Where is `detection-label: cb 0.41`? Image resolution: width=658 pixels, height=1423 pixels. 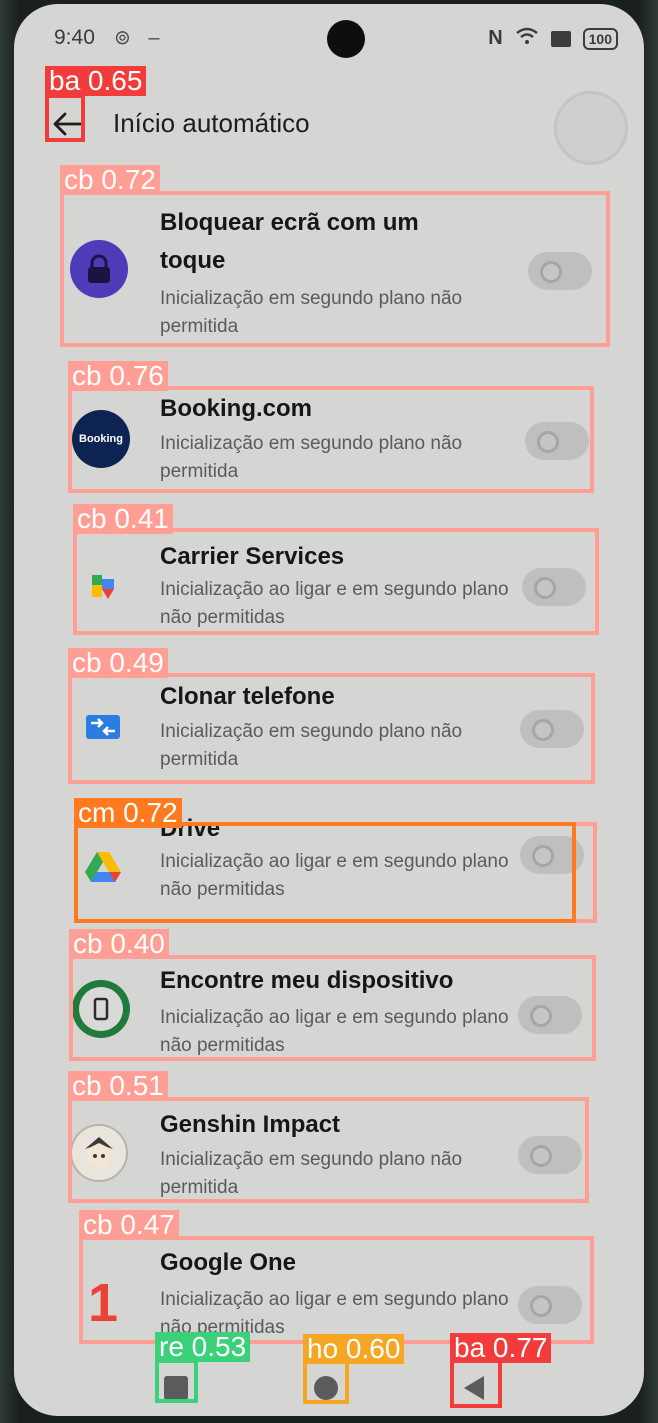
detection-label: cb 0.41 is located at coordinates (123, 519).